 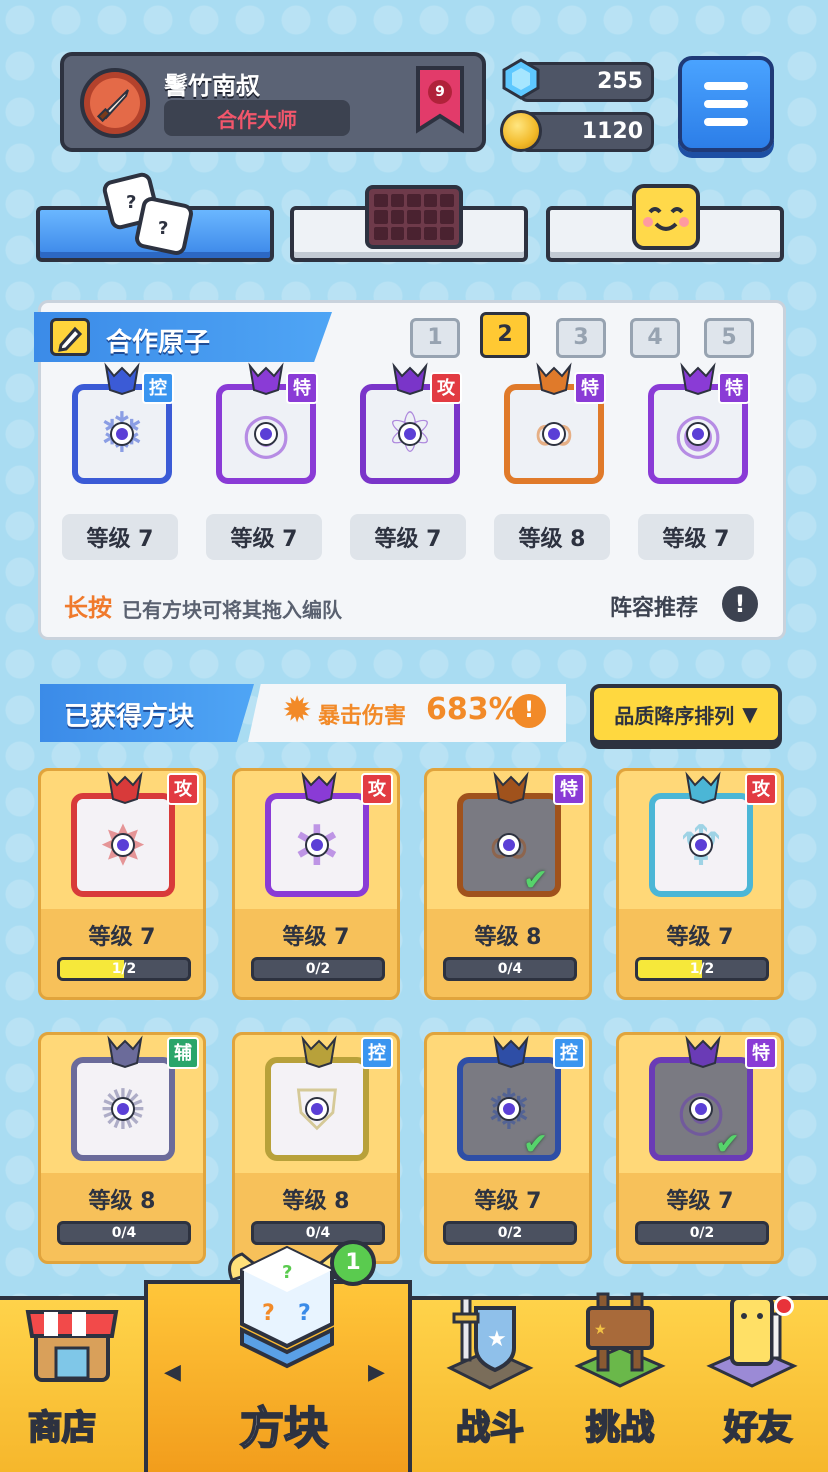 What do you see at coordinates (740, 604) in the screenshot?
I see `info-icon: !` at bounding box center [740, 604].